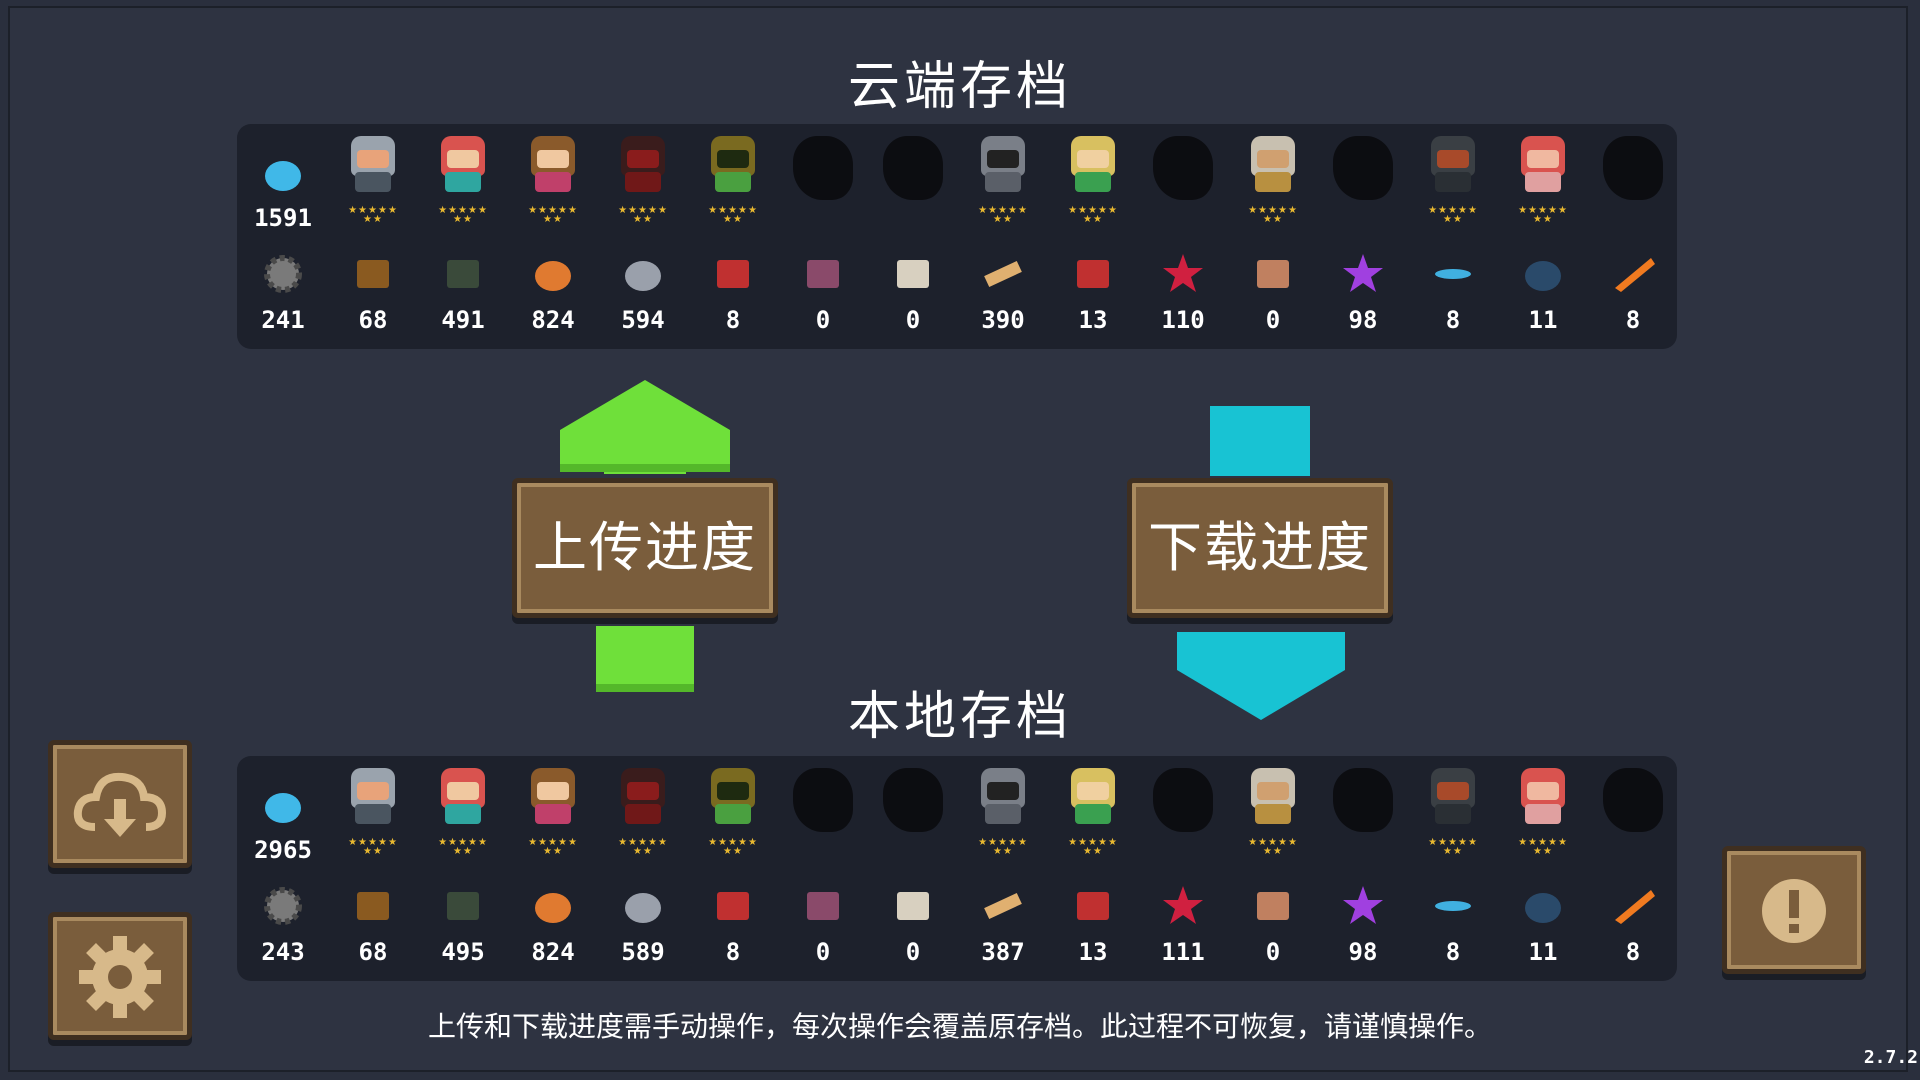  I want to click on cloud-save-title: 云端存档, so click(959, 87).